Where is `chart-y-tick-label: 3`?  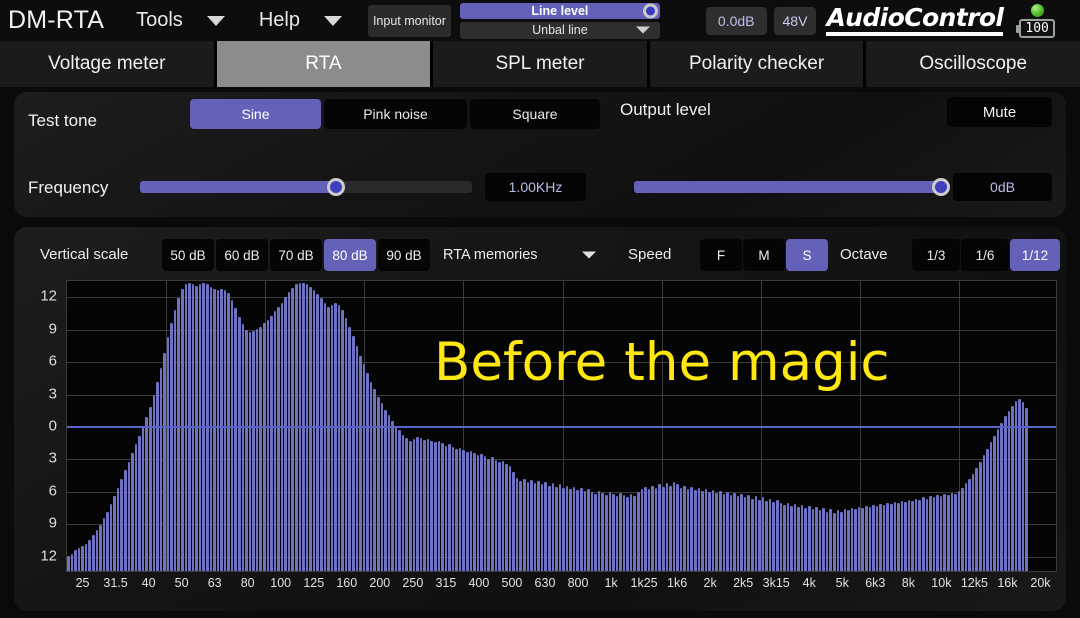 chart-y-tick-label: 3 is located at coordinates (52, 394).